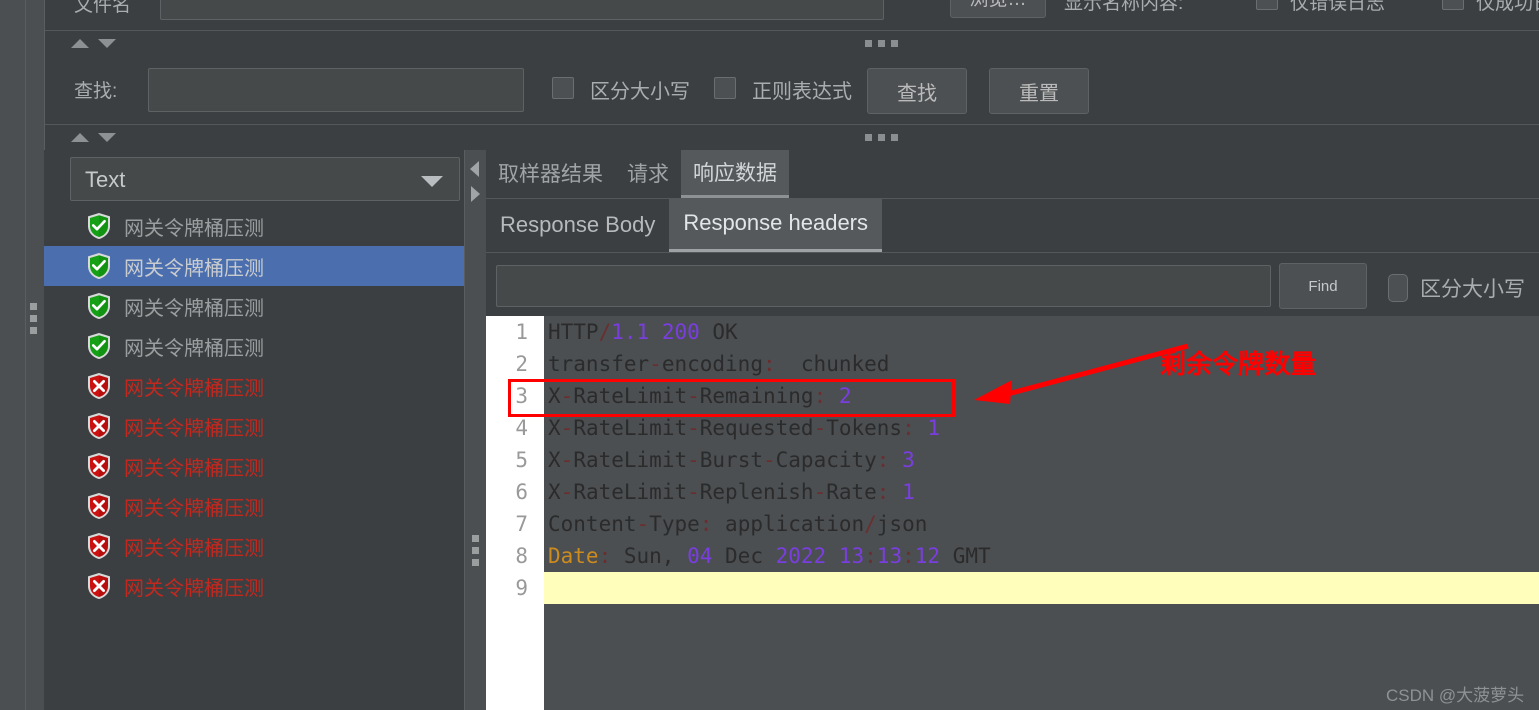  I want to click on code-token-key: GMT, so click(965, 556).